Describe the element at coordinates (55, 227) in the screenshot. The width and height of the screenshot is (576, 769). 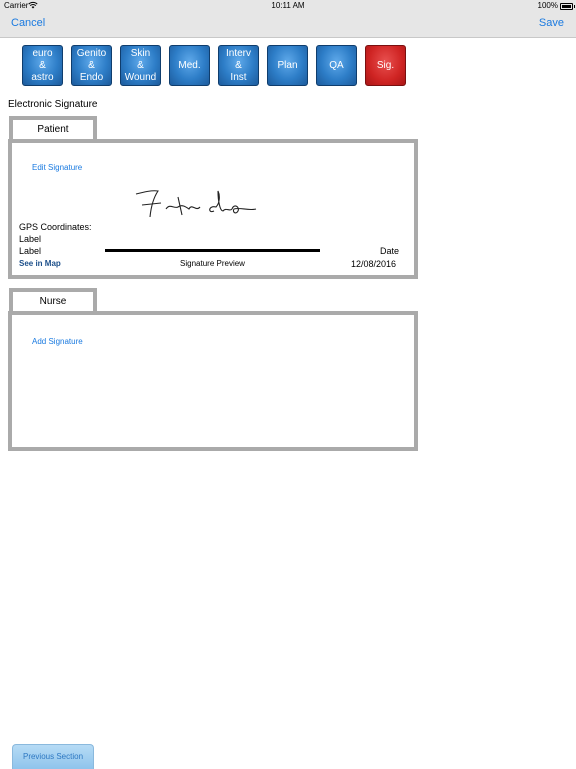
I see `gps-coordinates-label: GPS Coordinates:` at that location.